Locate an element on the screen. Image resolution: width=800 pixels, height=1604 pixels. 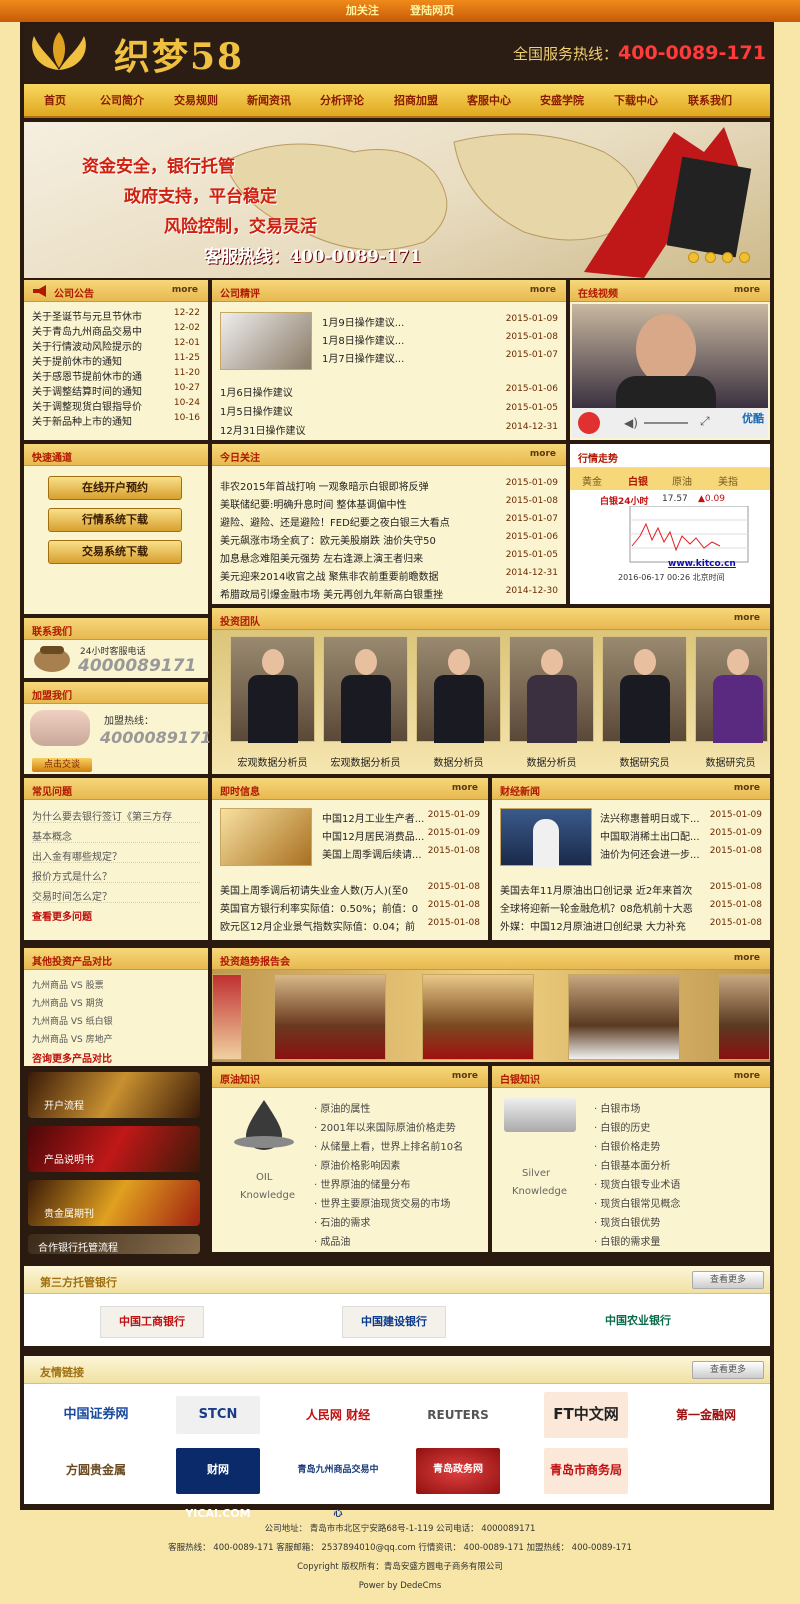
compare-item: 九州商品 VS 期货 is located at coordinates (116, 1003).